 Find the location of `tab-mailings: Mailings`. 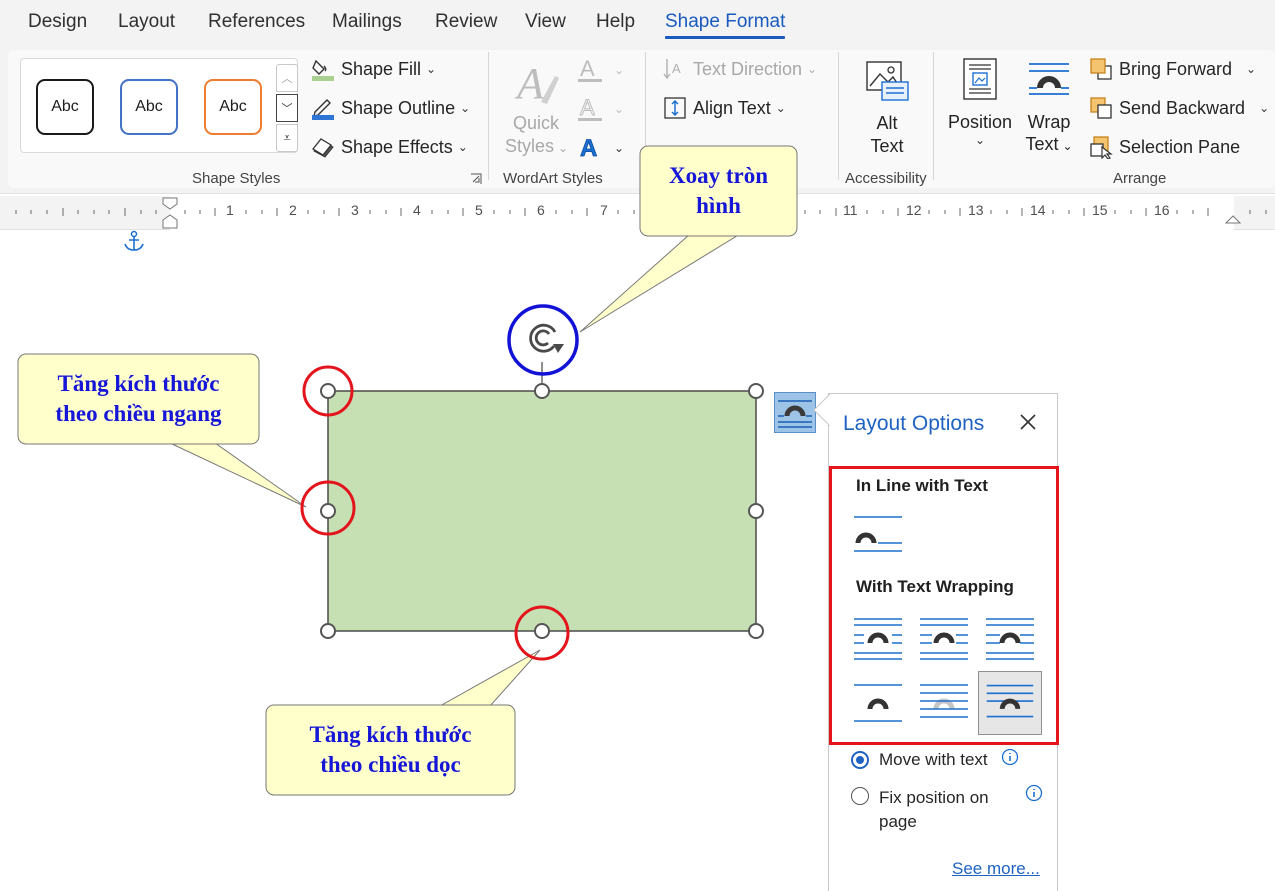

tab-mailings: Mailings is located at coordinates (367, 22).